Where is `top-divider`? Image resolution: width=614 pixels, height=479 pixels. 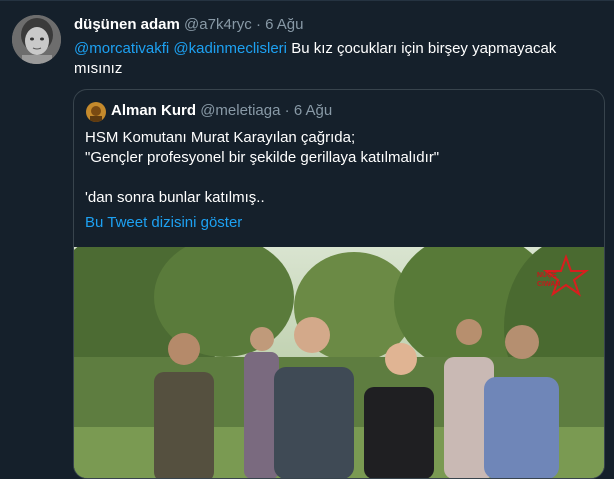 top-divider is located at coordinates (307, 0).